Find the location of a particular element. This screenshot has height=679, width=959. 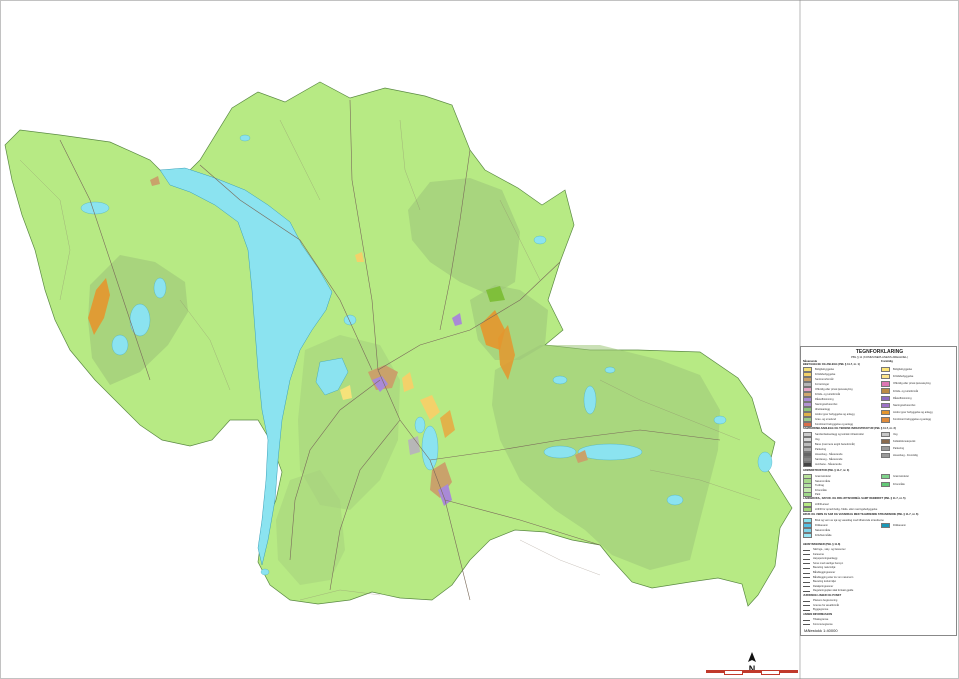

legend-item: Jernbane - Nåværende is located at coordinates (822, 464).